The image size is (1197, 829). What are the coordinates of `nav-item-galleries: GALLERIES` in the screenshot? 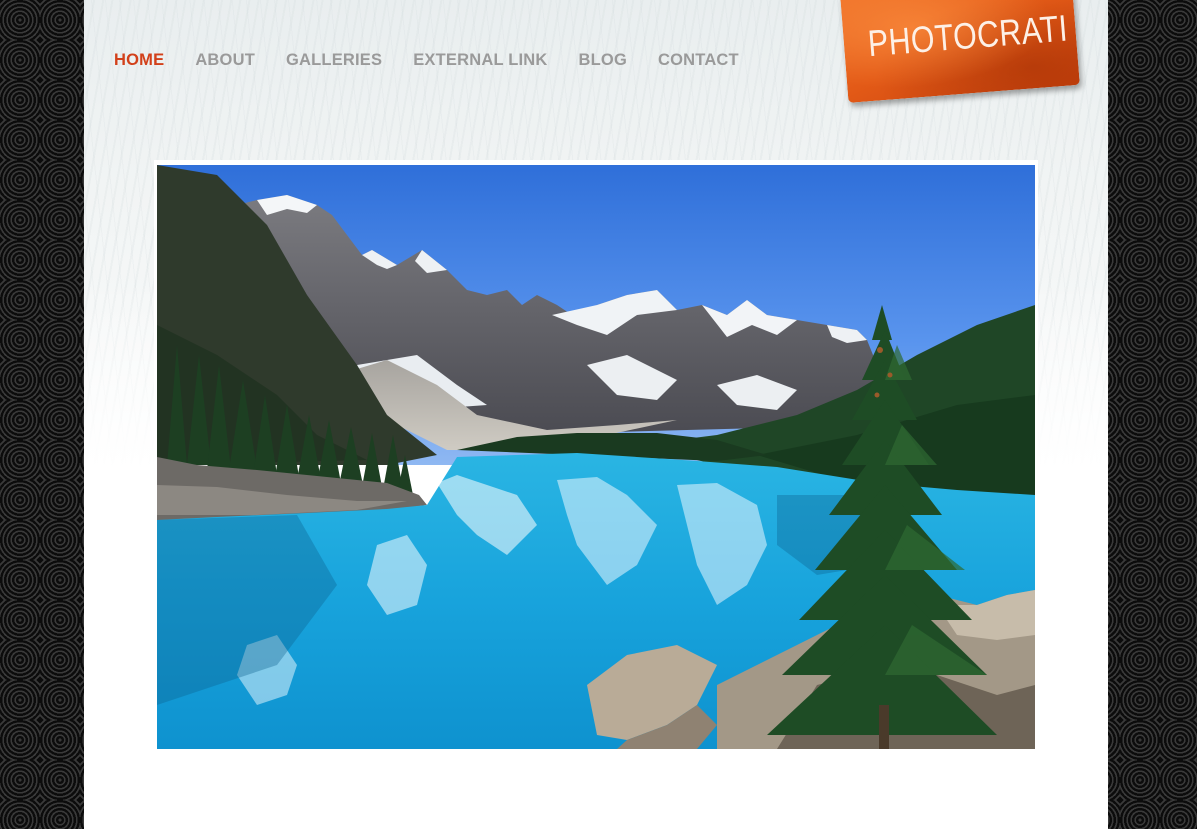 It's located at (334, 60).